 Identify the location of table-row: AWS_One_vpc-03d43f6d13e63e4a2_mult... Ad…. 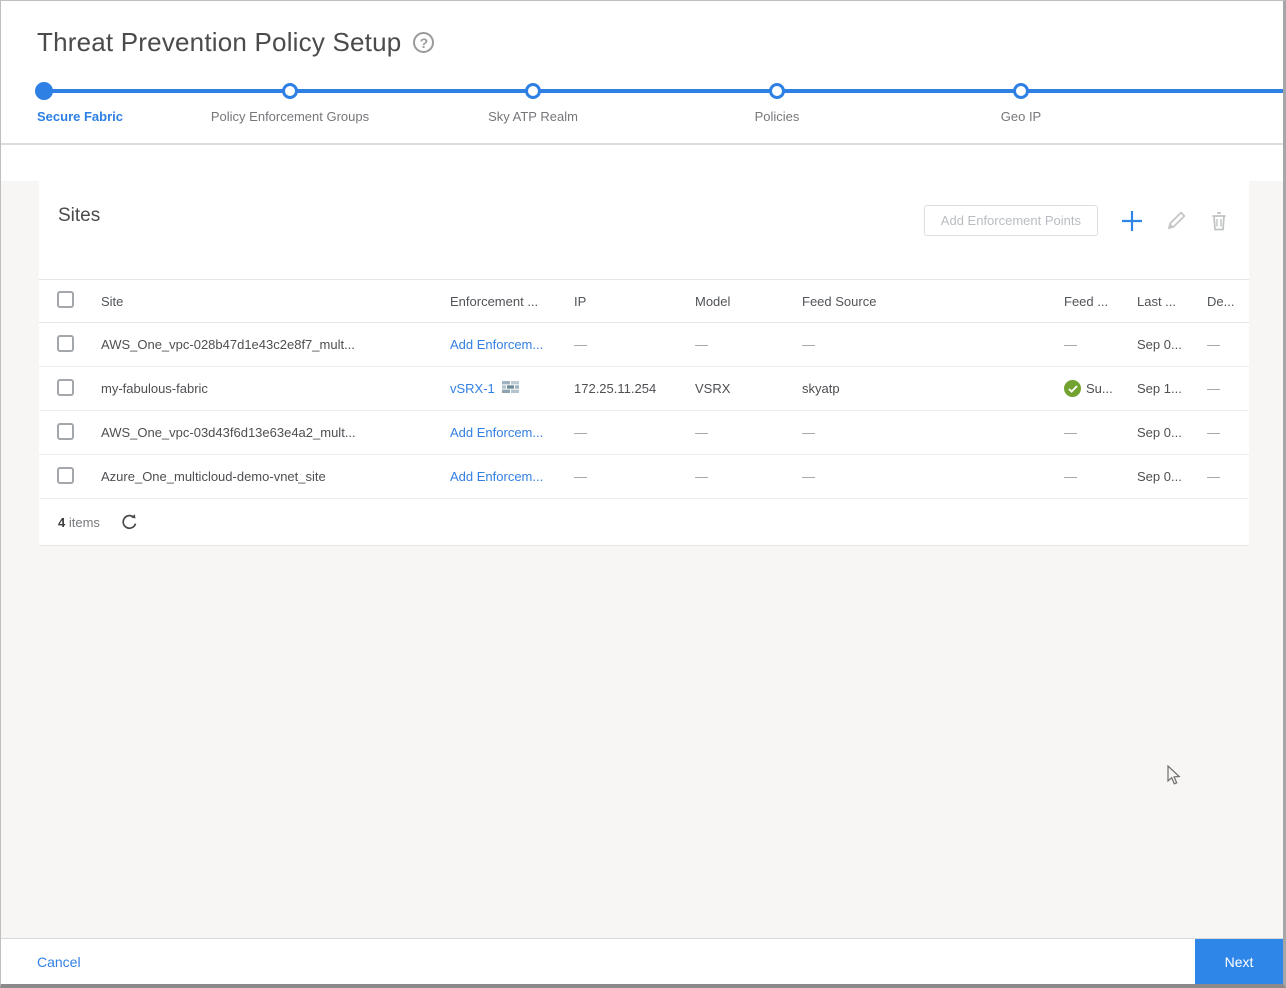
(644, 433).